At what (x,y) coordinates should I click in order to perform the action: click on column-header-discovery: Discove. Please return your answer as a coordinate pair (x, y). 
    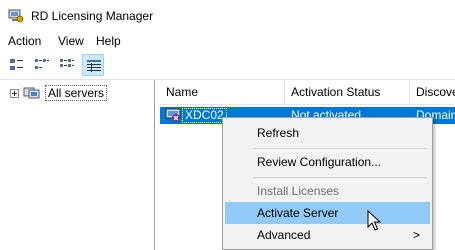
    Looking at the image, I should click on (432, 92).